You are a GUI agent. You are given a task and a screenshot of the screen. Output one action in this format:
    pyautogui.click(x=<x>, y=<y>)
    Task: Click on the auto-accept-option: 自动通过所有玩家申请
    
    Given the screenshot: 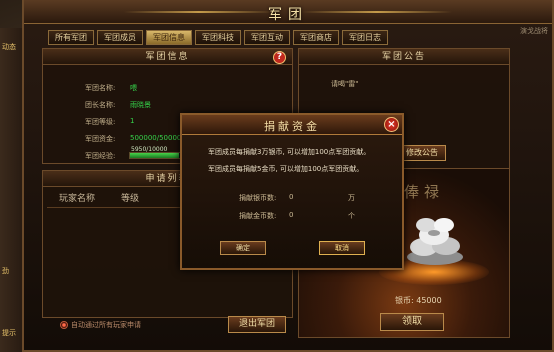 What is the action you would take?
    pyautogui.click(x=100, y=325)
    